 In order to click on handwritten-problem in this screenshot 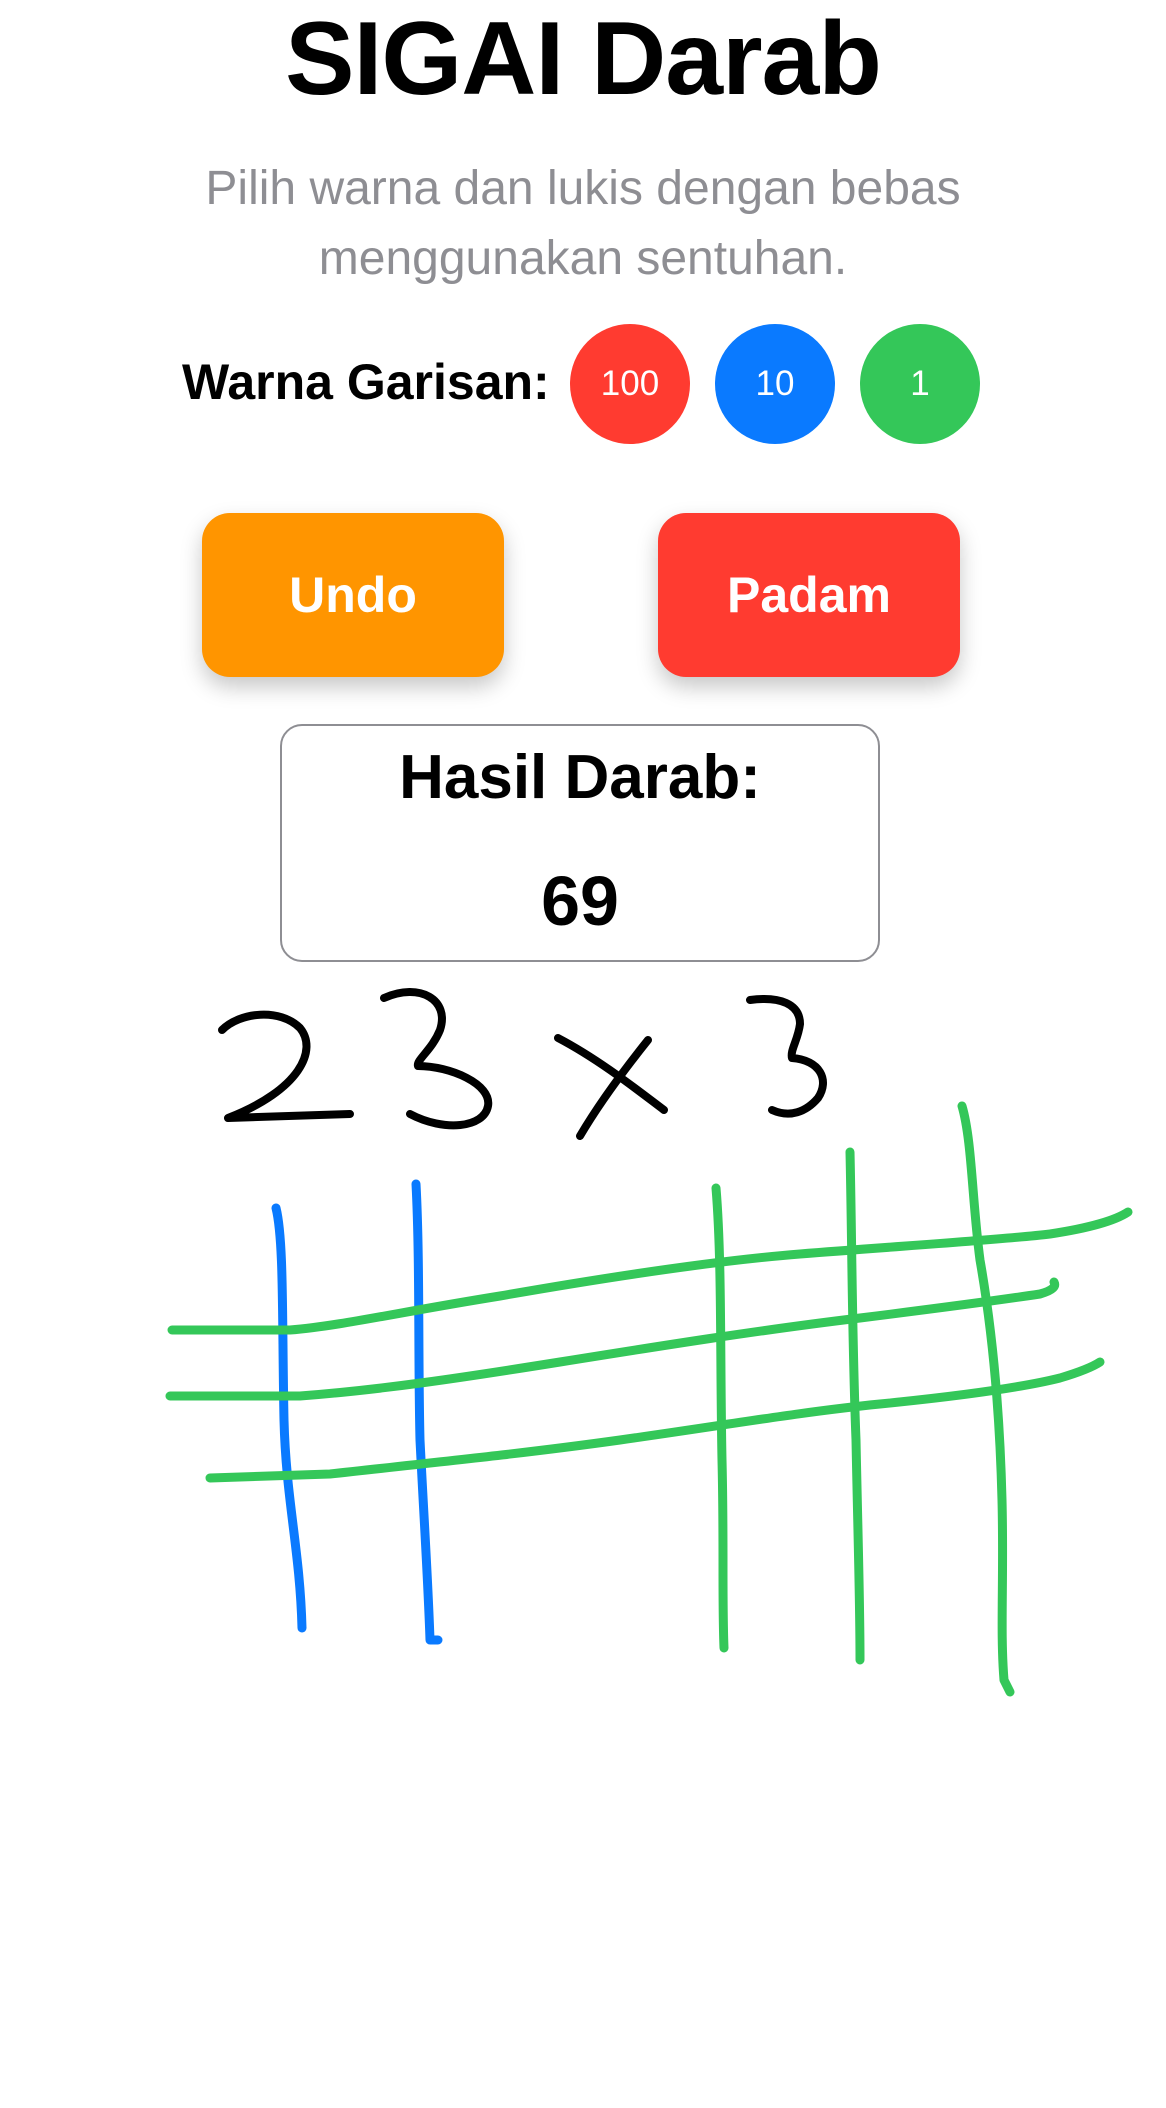, I will do `click(522, 1064)`.